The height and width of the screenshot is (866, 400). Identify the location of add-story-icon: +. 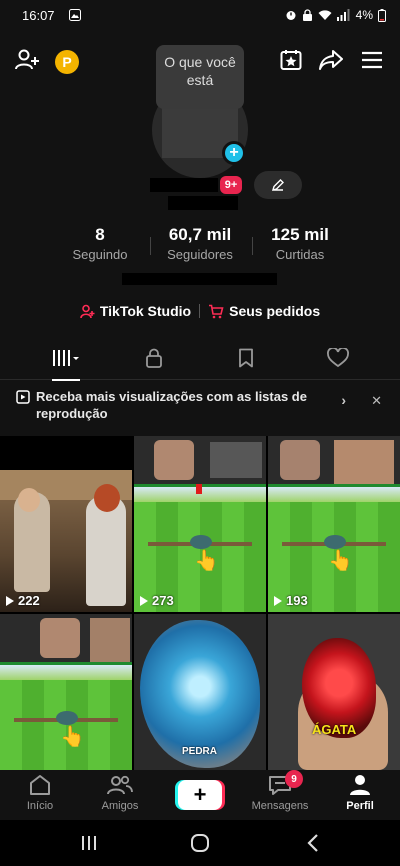
(234, 153).